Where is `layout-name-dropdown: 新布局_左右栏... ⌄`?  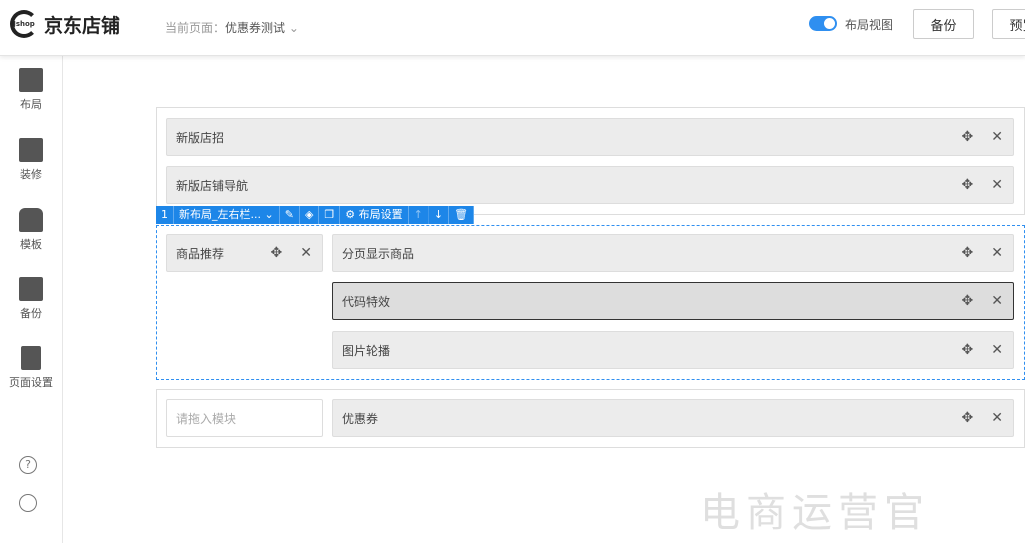
layout-name-dropdown: 新布局_左右栏... ⌄ is located at coordinates (227, 215).